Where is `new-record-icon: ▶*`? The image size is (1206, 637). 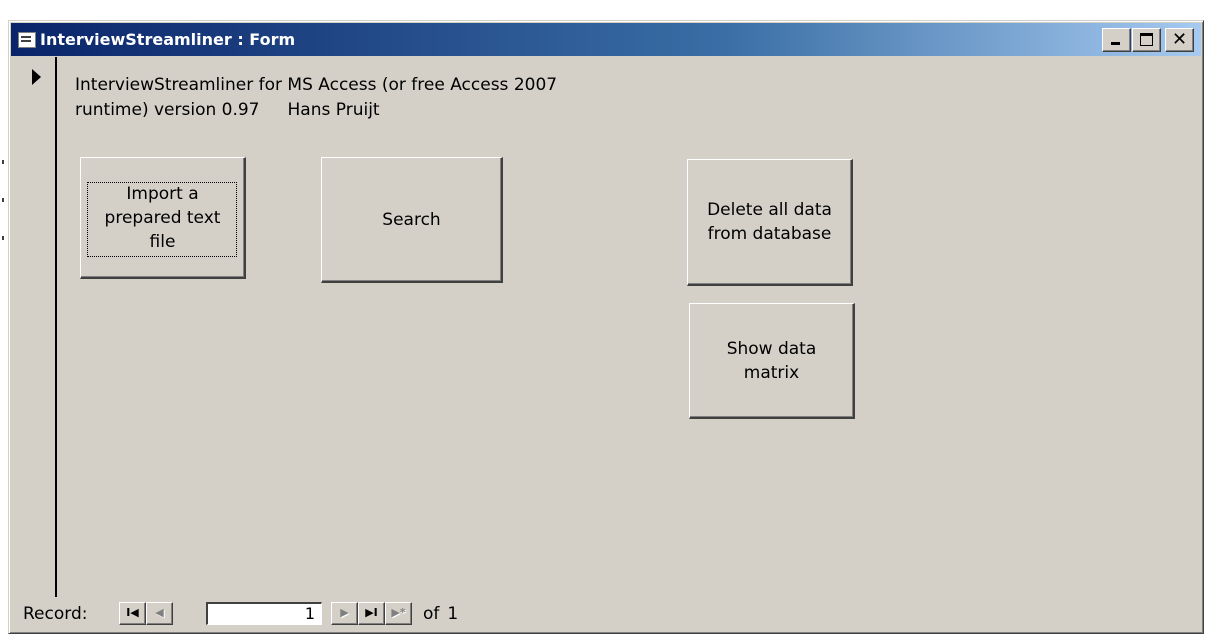
new-record-icon: ▶* is located at coordinates (398, 612).